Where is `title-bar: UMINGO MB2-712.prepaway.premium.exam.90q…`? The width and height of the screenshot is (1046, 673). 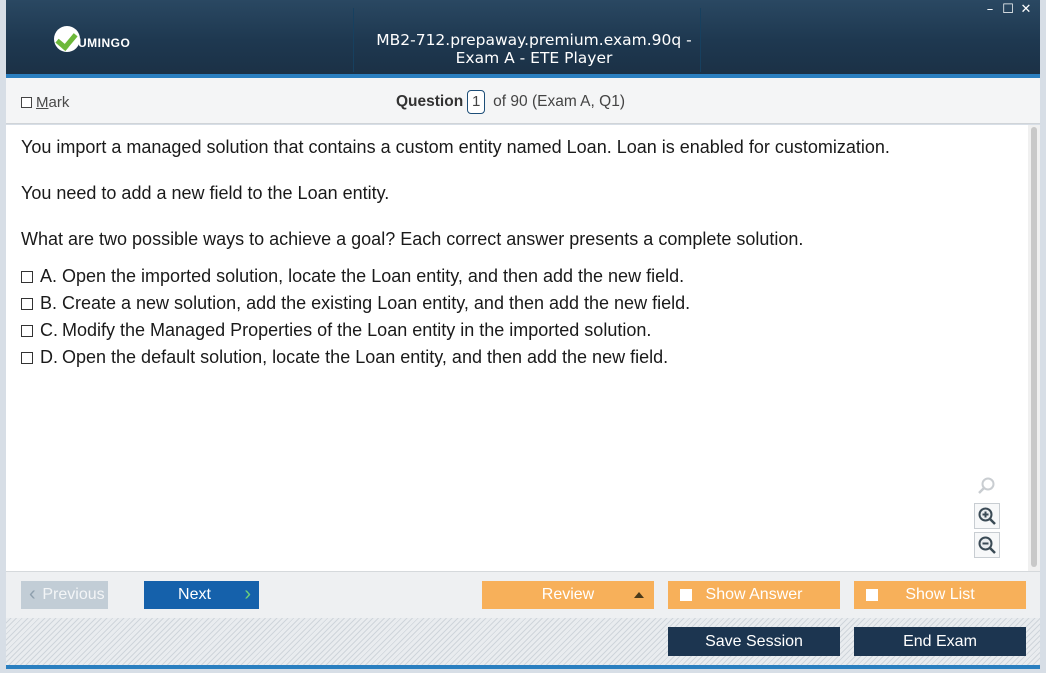
title-bar: UMINGO MB2-712.prepaway.premium.exam.90q… is located at coordinates (523, 37).